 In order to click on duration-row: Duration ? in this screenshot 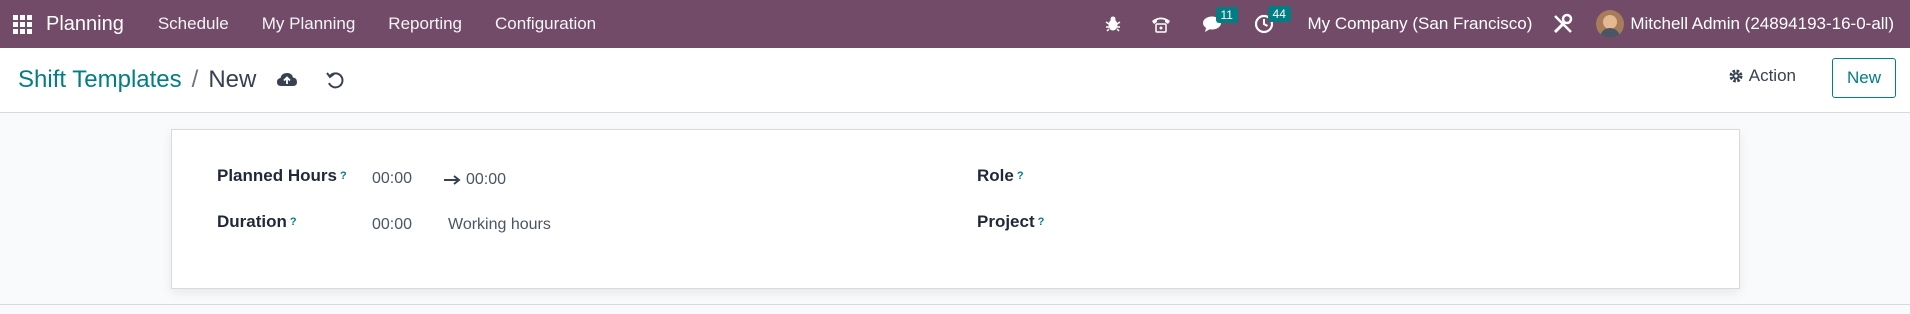, I will do `click(257, 222)`.